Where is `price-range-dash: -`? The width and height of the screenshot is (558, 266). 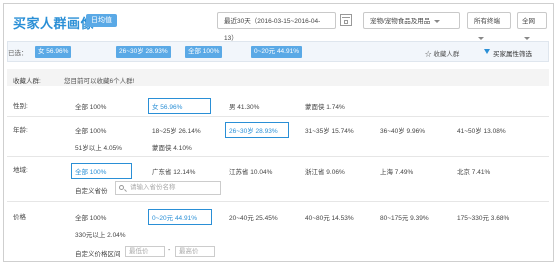 price-range-dash: - is located at coordinates (169, 250).